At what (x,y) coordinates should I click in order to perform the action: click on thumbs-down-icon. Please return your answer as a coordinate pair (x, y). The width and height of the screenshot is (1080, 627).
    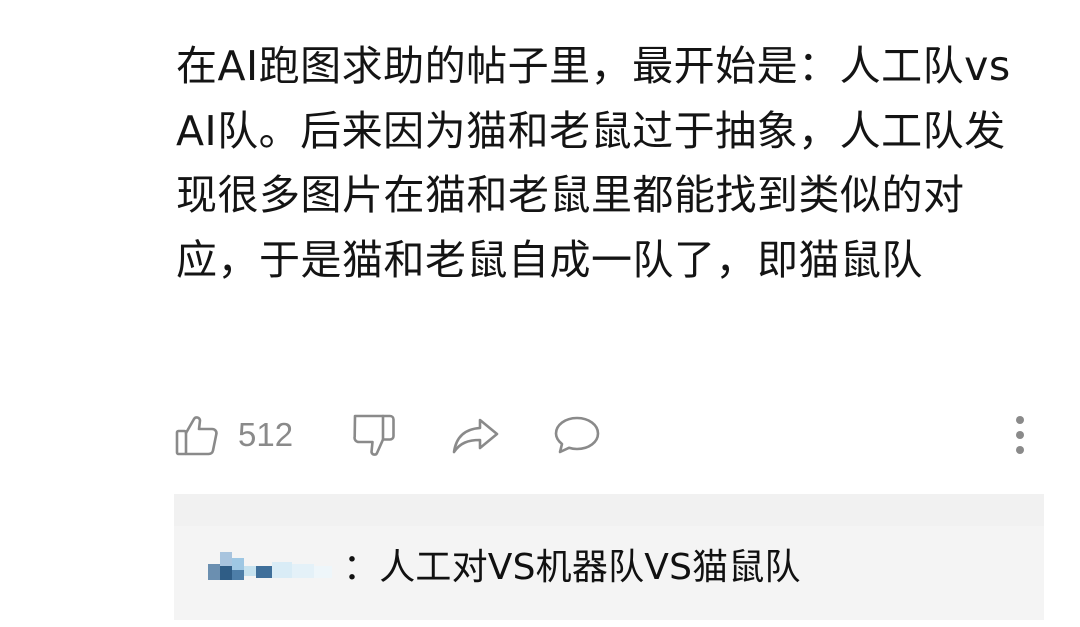
    Looking at the image, I should click on (374, 435).